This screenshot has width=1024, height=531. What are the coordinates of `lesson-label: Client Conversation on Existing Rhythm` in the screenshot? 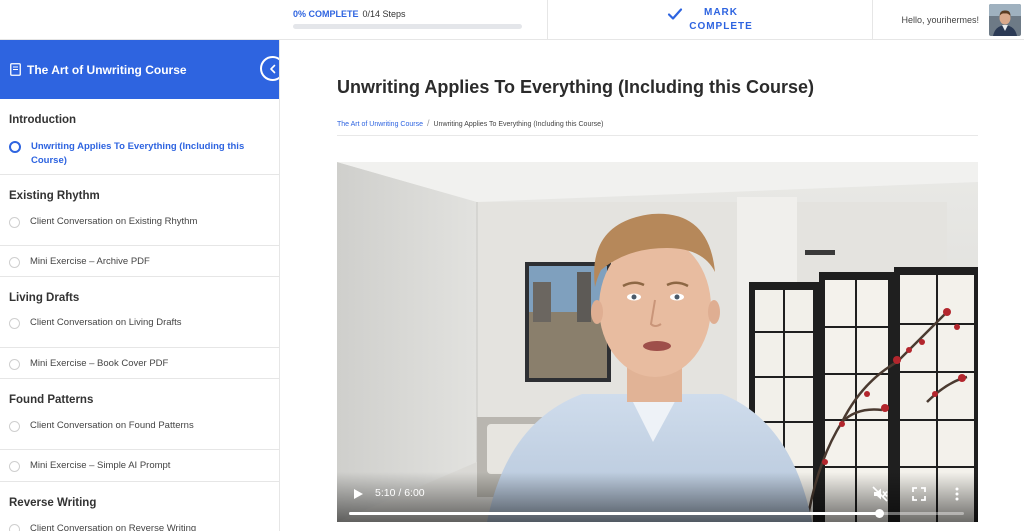 It's located at (114, 221).